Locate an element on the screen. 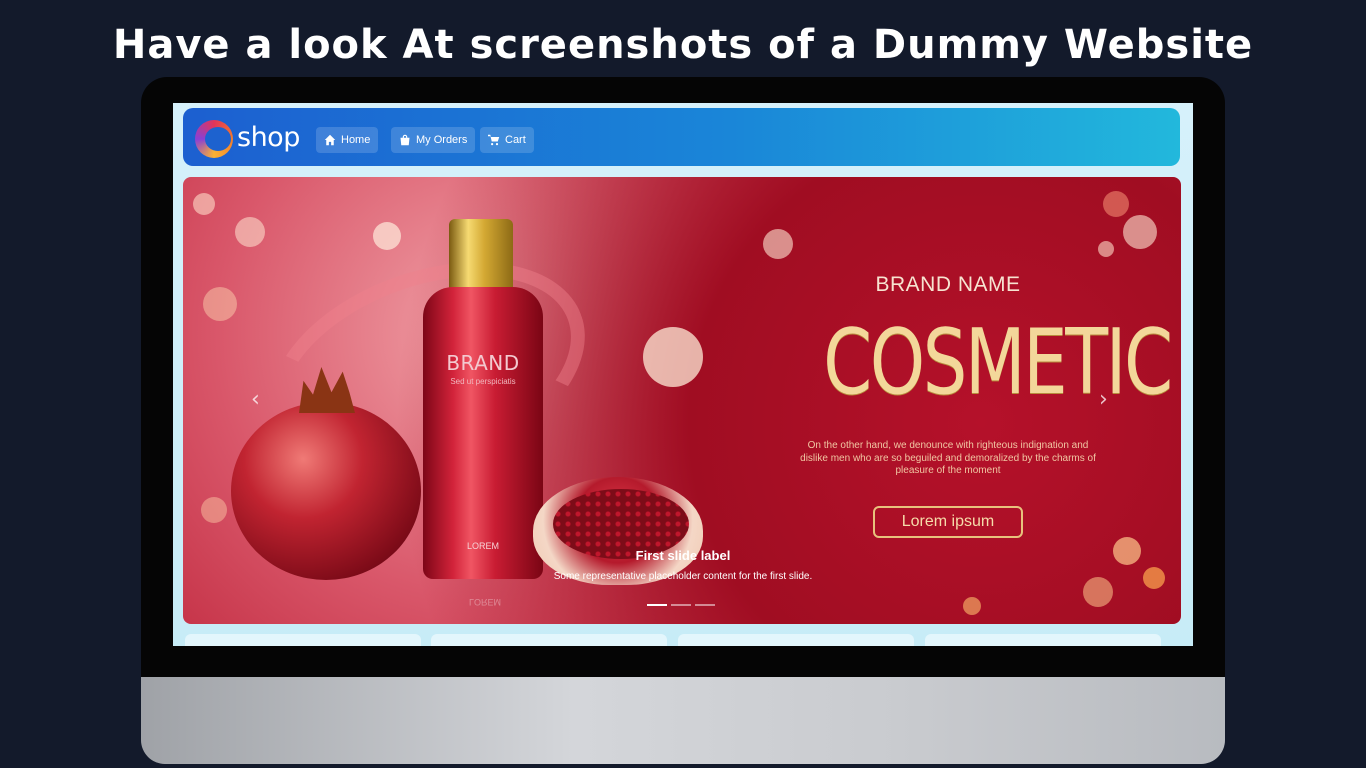  logo-text: shop is located at coordinates (268, 137).